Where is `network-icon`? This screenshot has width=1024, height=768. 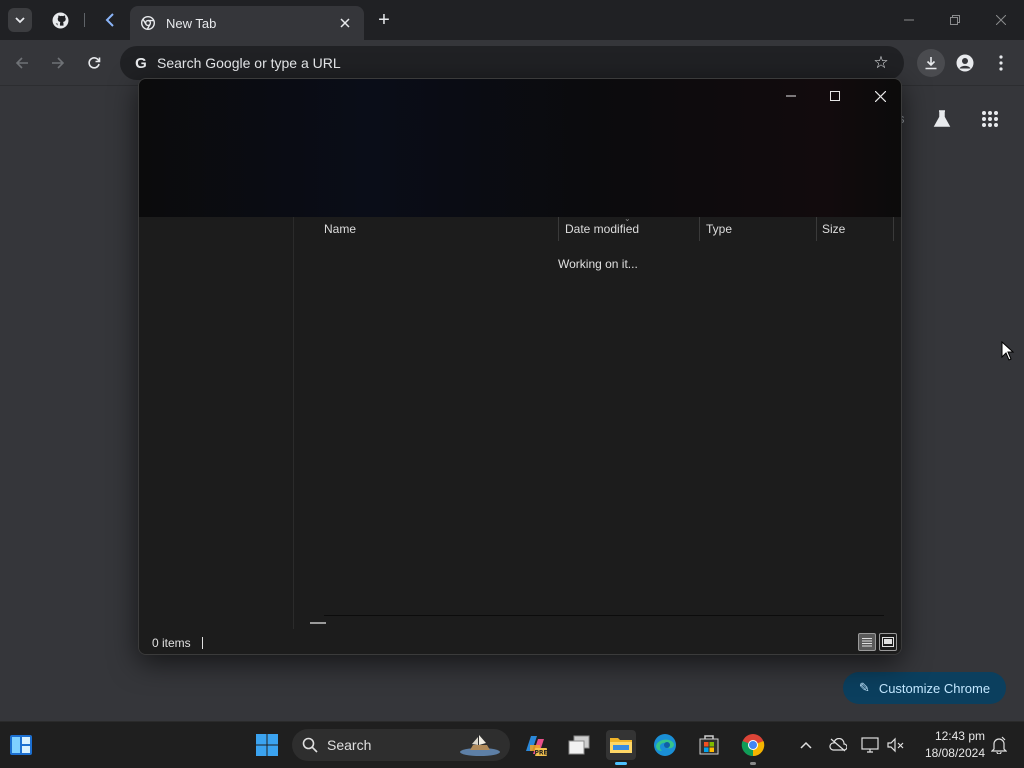 network-icon is located at coordinates (870, 745).